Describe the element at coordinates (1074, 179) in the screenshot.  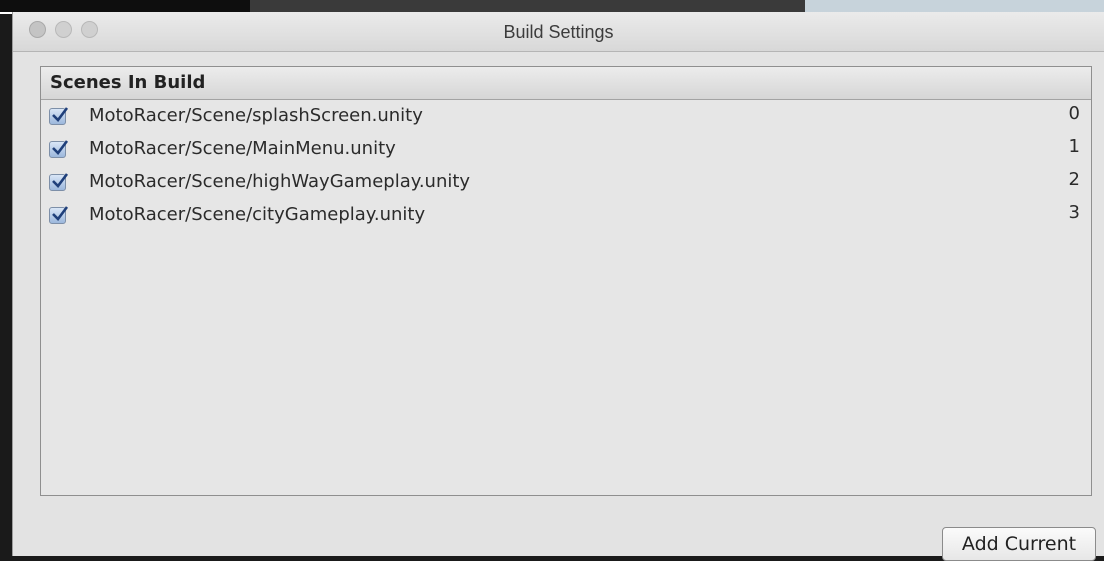
I see `scene-index: 2` at that location.